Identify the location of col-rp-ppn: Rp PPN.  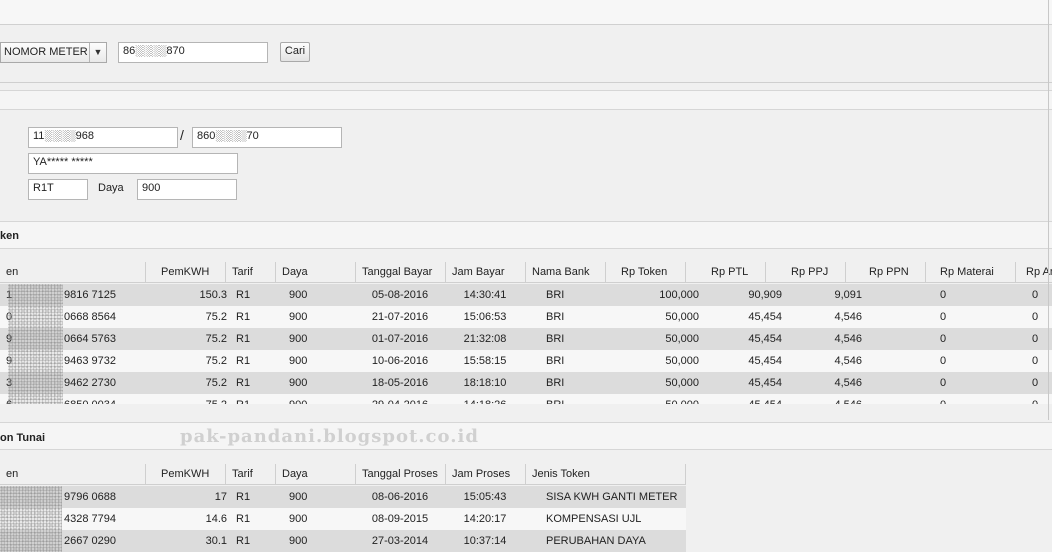
(885, 272).